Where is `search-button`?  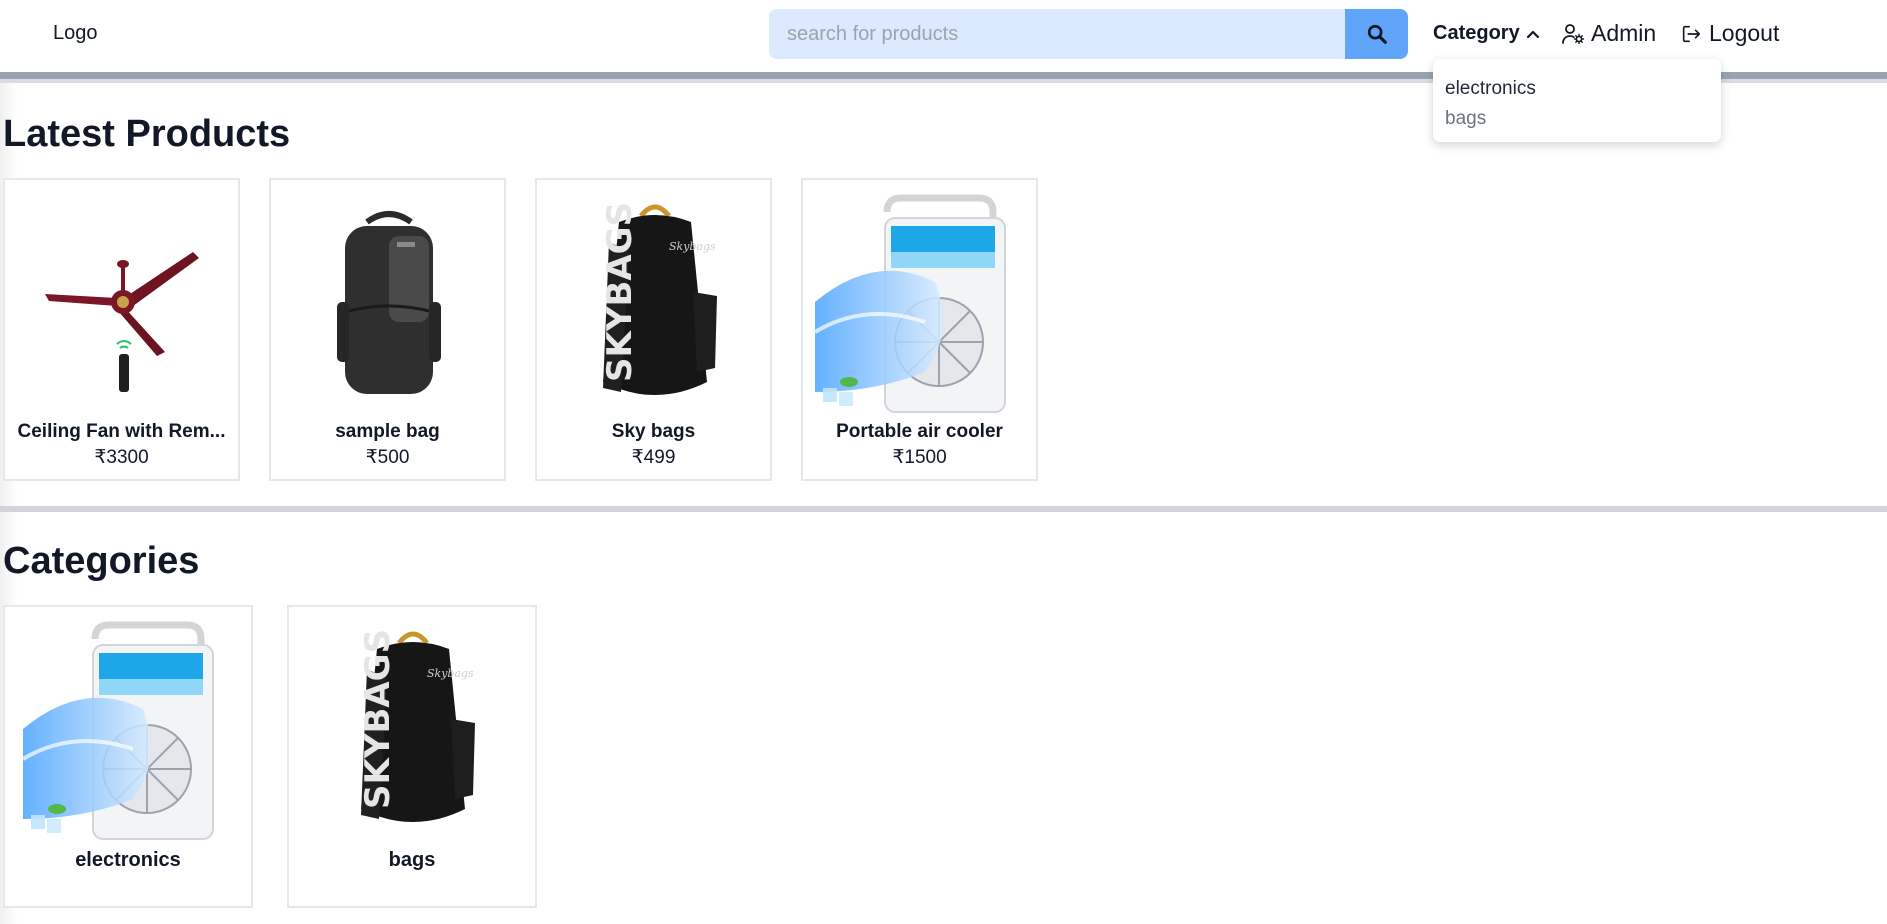
search-button is located at coordinates (1376, 34).